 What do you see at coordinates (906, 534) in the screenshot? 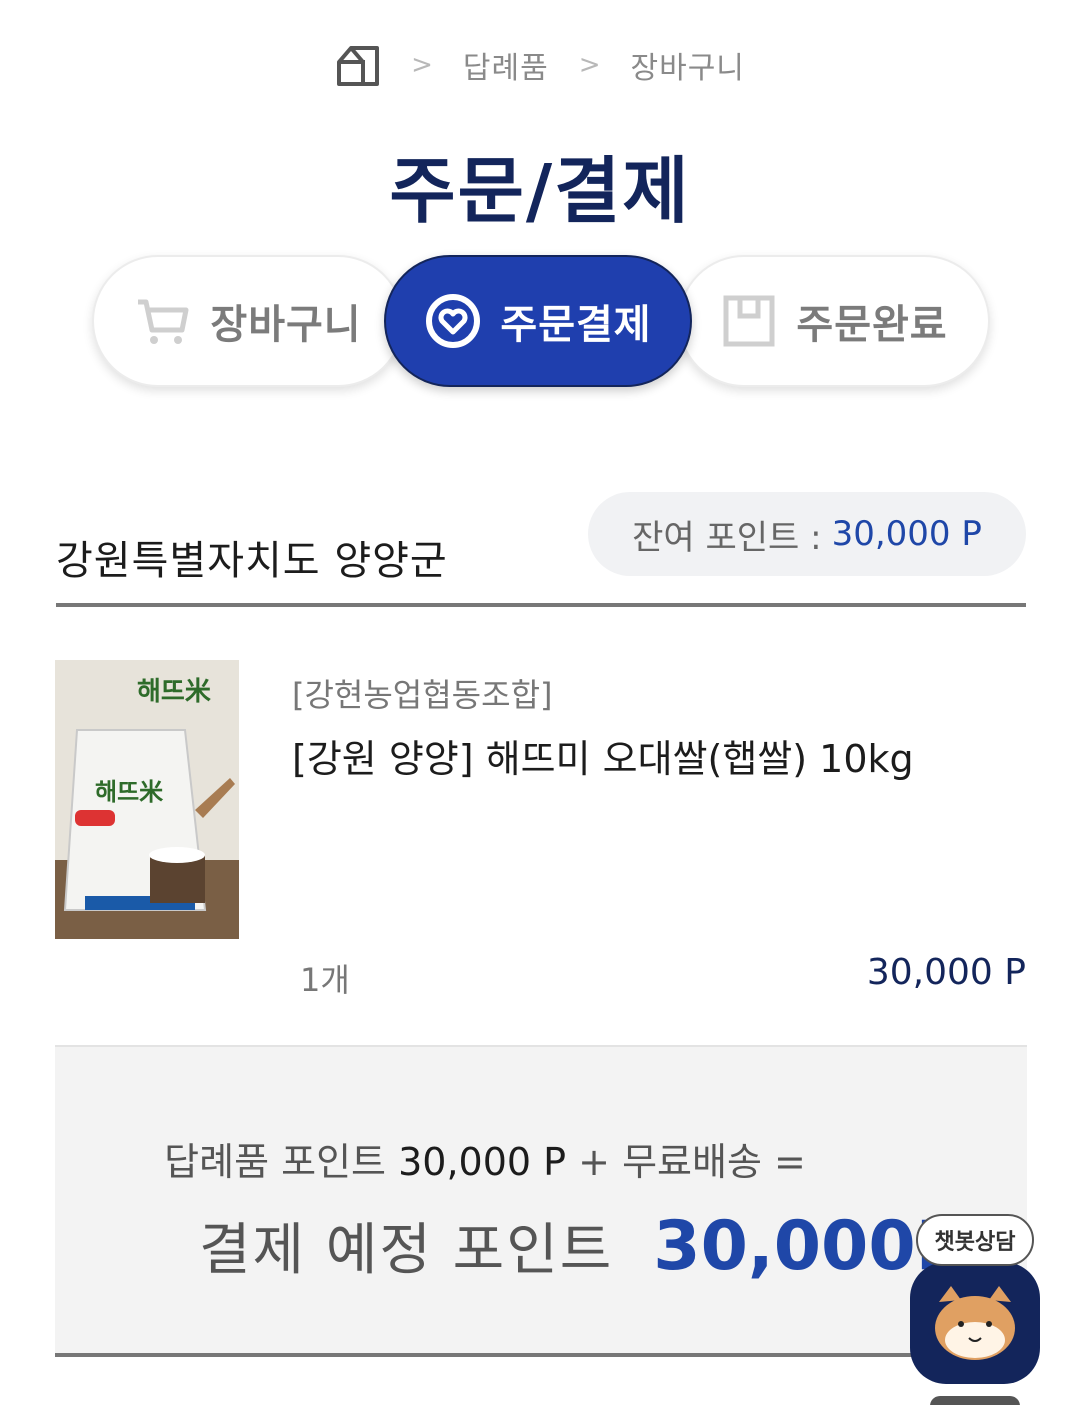
I see `remaining-points-value: 30,000 P` at bounding box center [906, 534].